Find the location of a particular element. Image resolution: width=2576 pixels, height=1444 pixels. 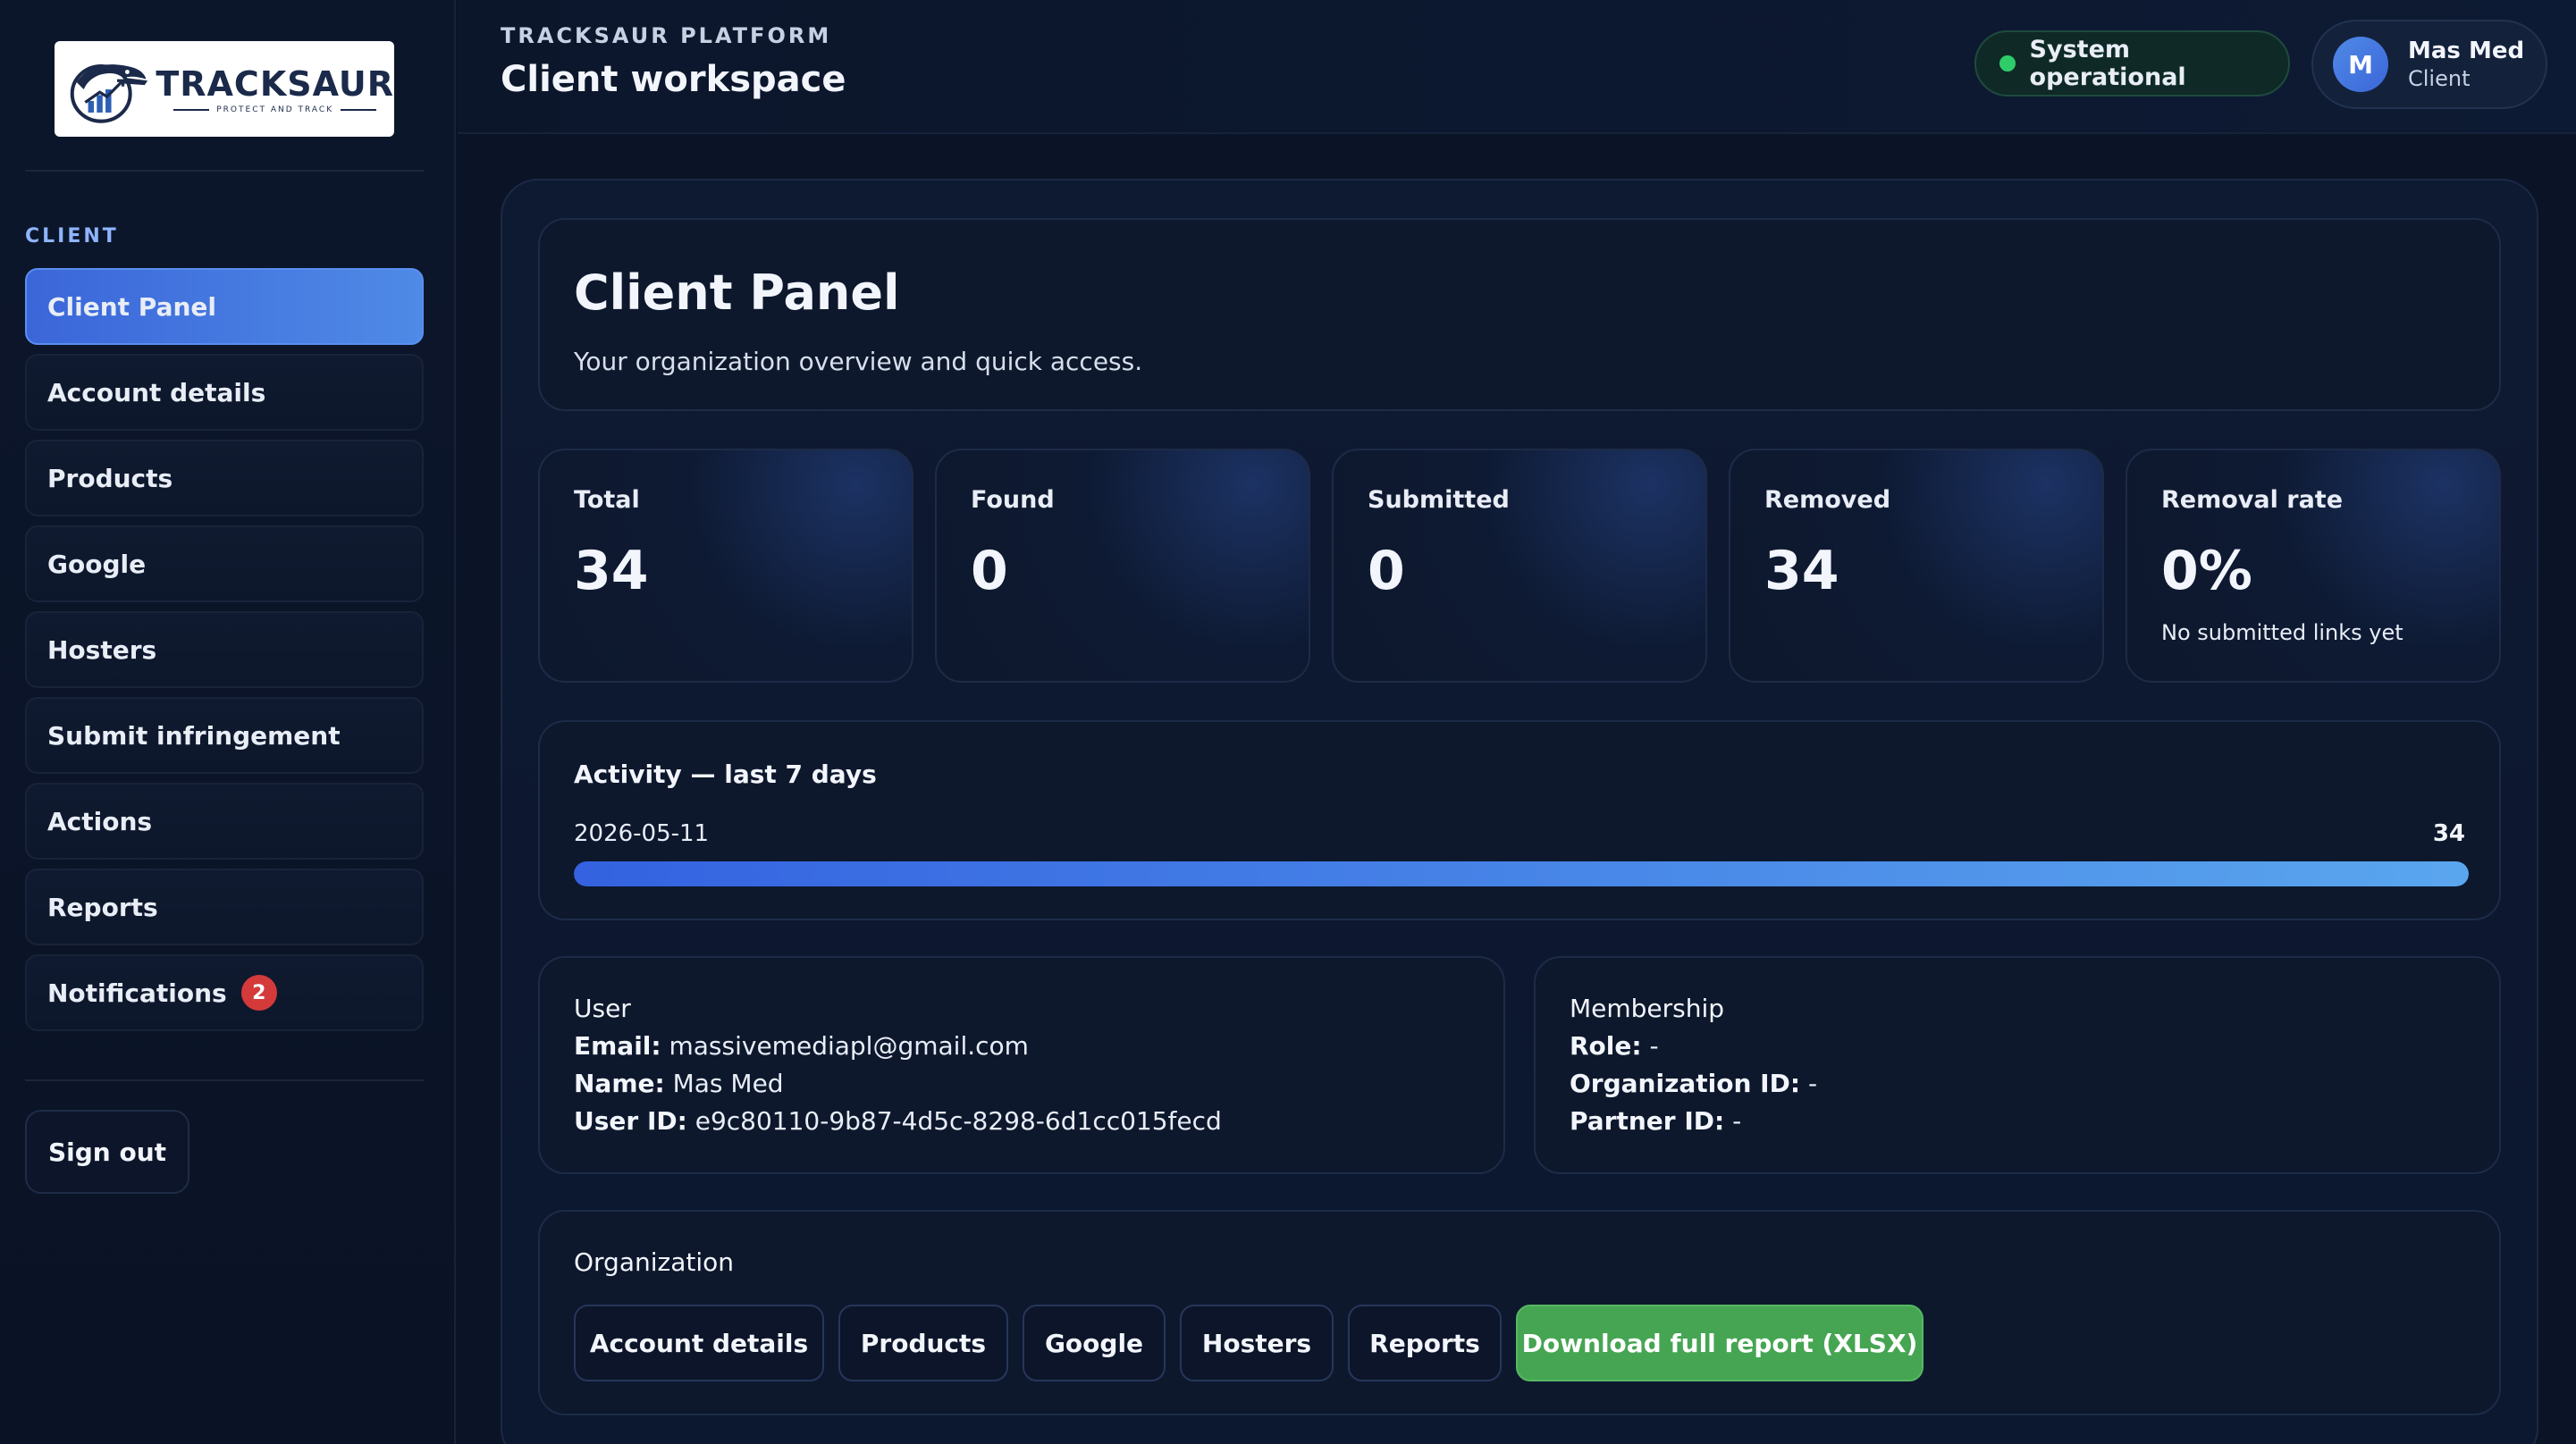

download-report-button: Download full report (XLSX) is located at coordinates (1720, 1343).